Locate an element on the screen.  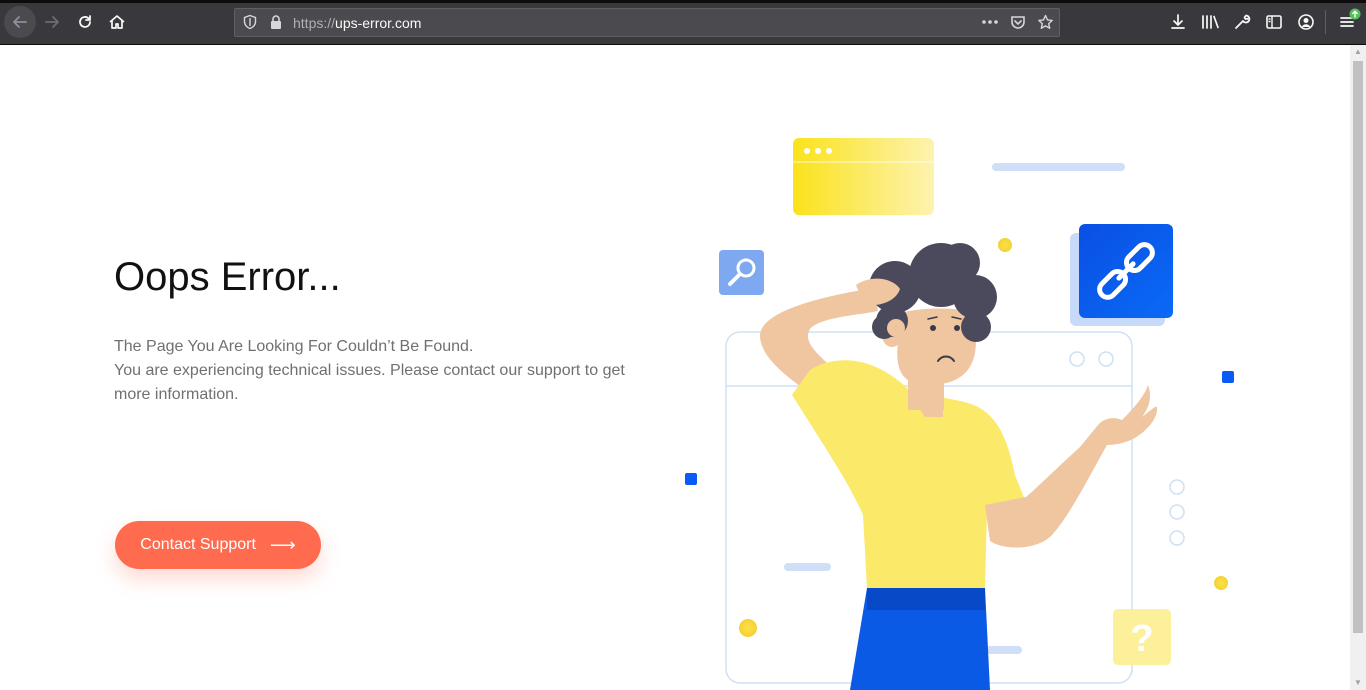
forward-arrow-icon is located at coordinates (52, 22).